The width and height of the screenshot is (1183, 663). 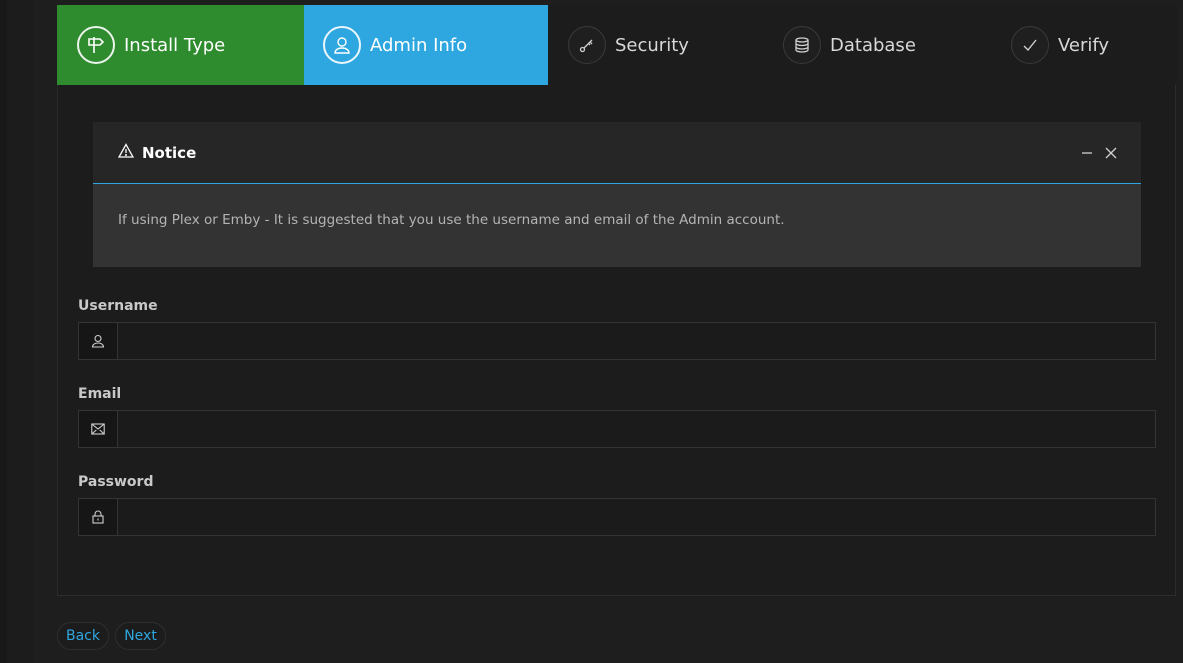 I want to click on signpost-icon, so click(x=96, y=45).